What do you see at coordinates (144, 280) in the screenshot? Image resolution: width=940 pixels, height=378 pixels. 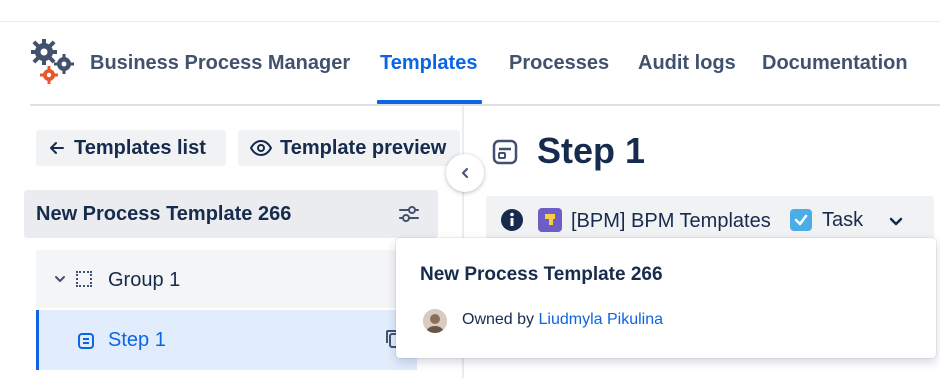 I see `group-label: Group 1` at bounding box center [144, 280].